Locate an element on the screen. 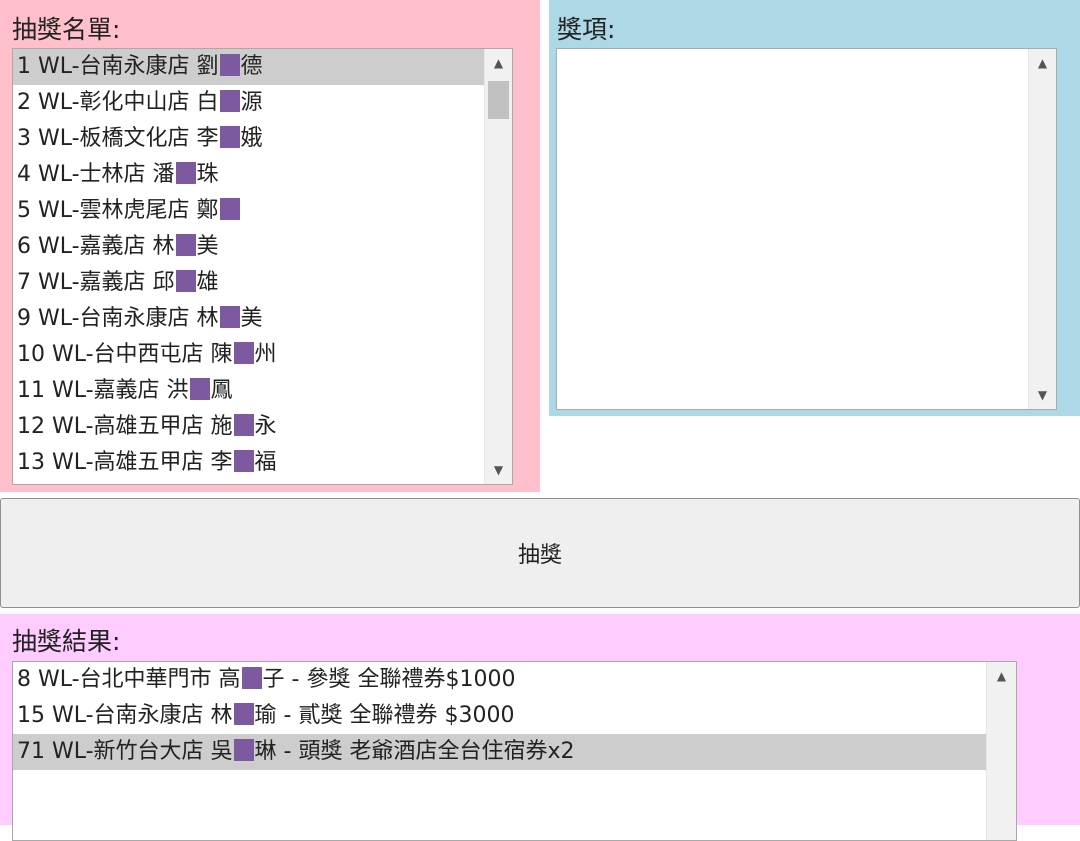 This screenshot has height=841, width=1080. scrollbar-thumb is located at coordinates (498, 100).